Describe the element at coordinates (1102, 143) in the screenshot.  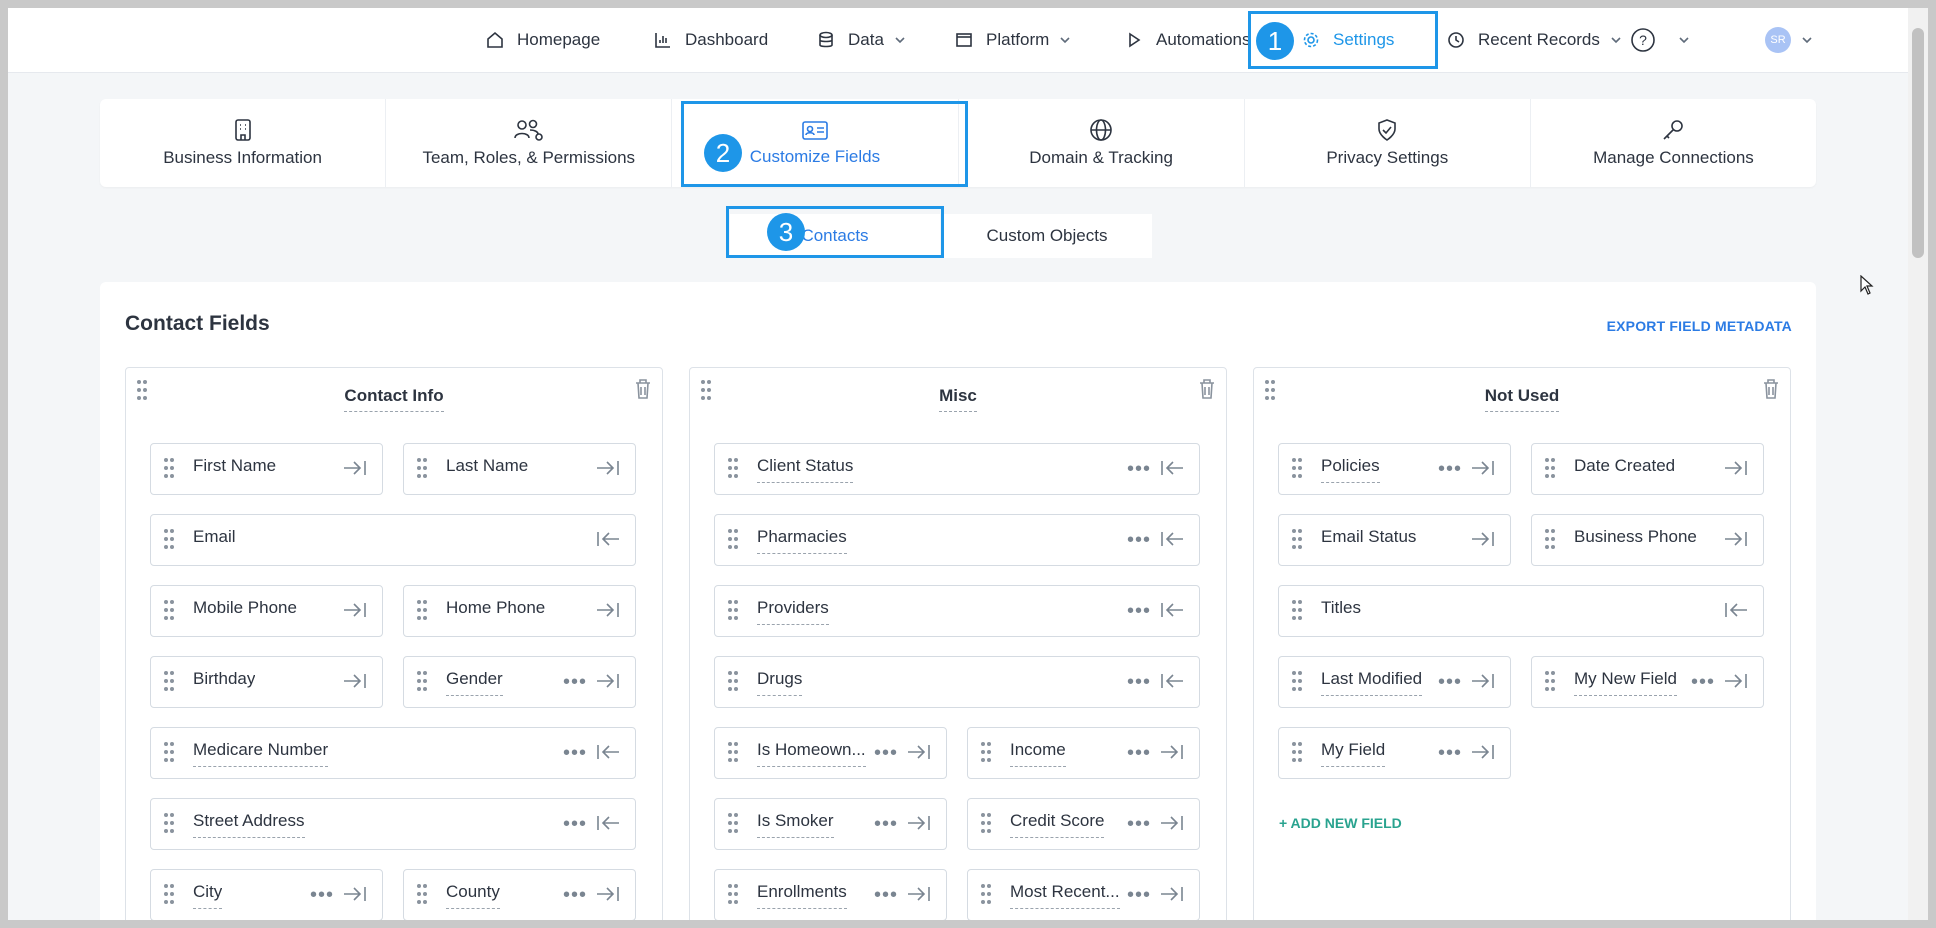
I see `tab-domain-tracking: Domain & Tracking` at that location.